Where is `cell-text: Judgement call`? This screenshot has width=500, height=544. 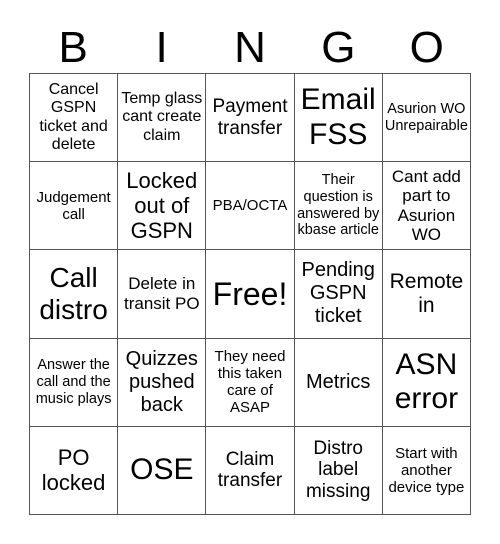
cell-text: Judgement call is located at coordinates (73, 205).